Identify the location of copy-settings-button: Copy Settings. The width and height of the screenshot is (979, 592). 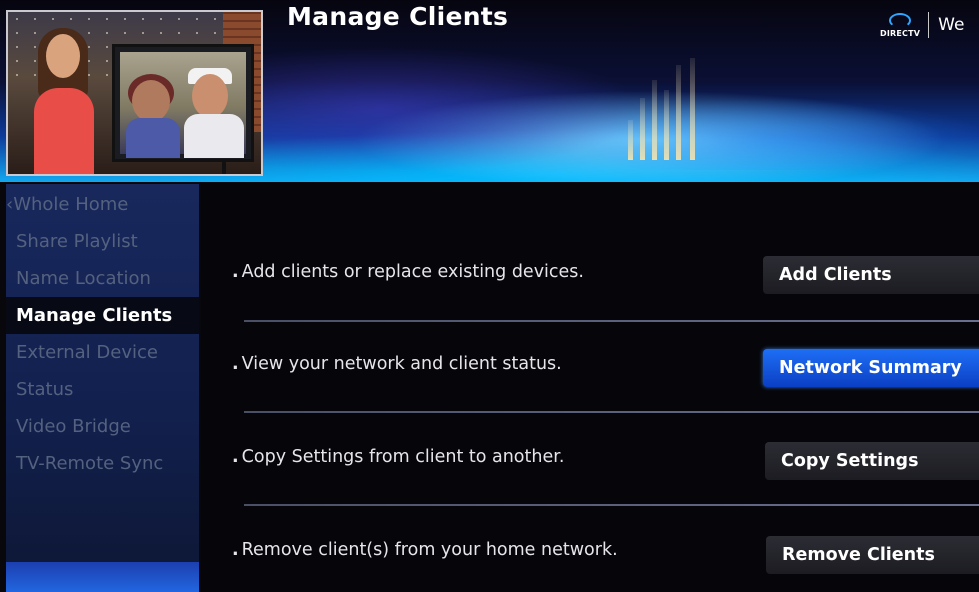
(872, 461).